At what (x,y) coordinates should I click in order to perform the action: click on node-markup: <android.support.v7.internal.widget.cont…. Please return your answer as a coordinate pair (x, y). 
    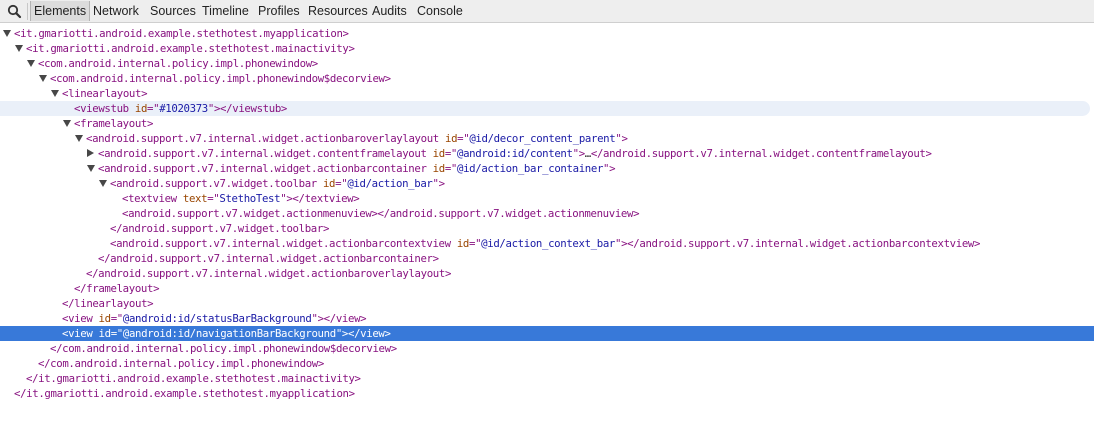
    Looking at the image, I should click on (515, 153).